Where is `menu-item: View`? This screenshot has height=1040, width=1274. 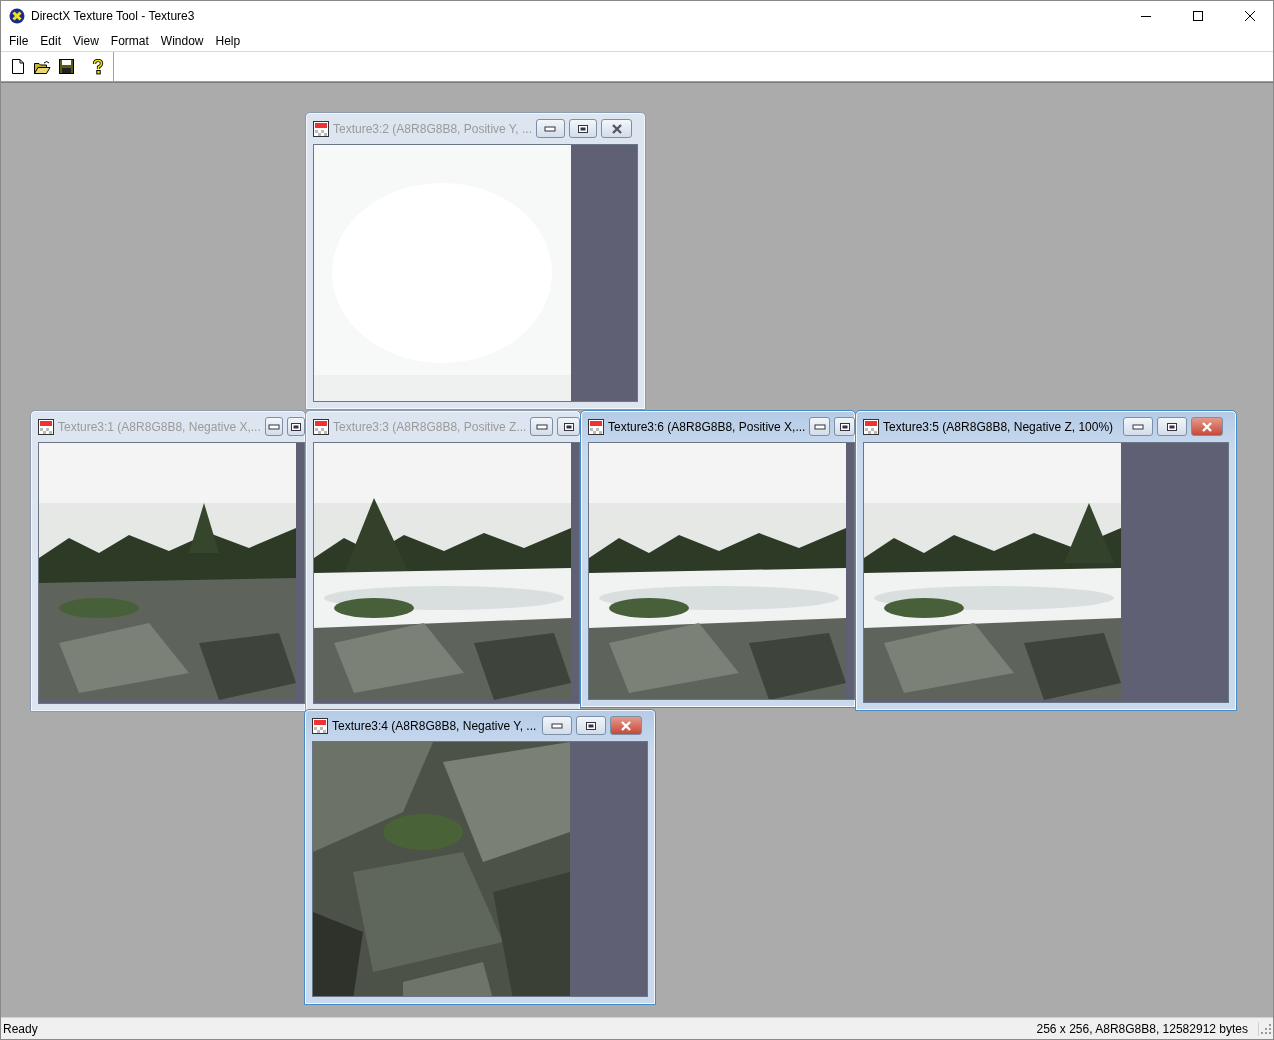
menu-item: View is located at coordinates (86, 41).